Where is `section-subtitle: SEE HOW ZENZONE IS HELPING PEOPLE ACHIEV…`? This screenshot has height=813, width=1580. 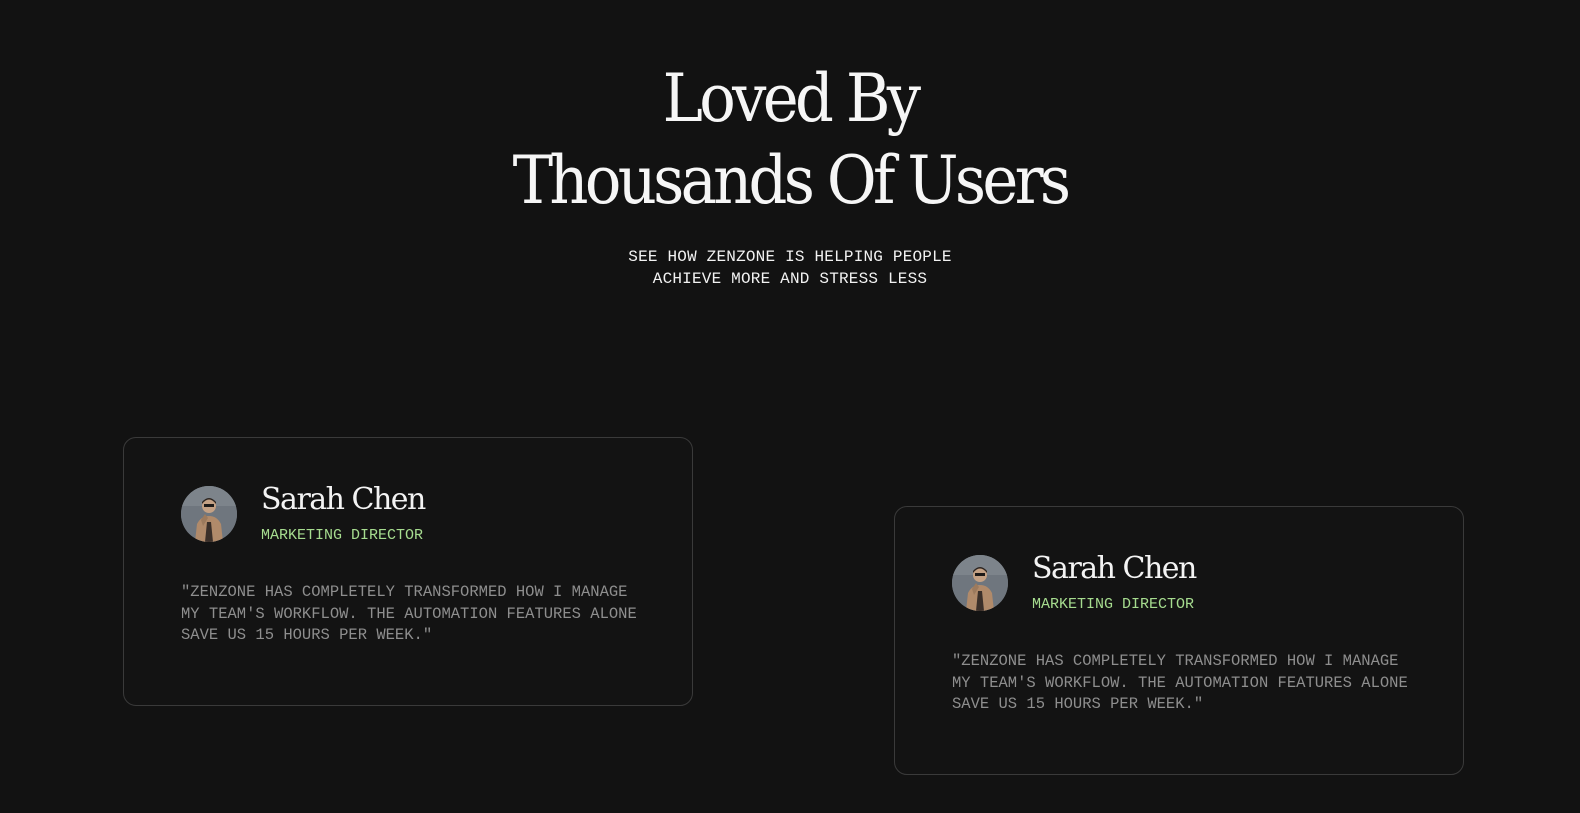
section-subtitle: SEE HOW ZENZONE IS HELPING PEOPLE ACHIEV… is located at coordinates (790, 268).